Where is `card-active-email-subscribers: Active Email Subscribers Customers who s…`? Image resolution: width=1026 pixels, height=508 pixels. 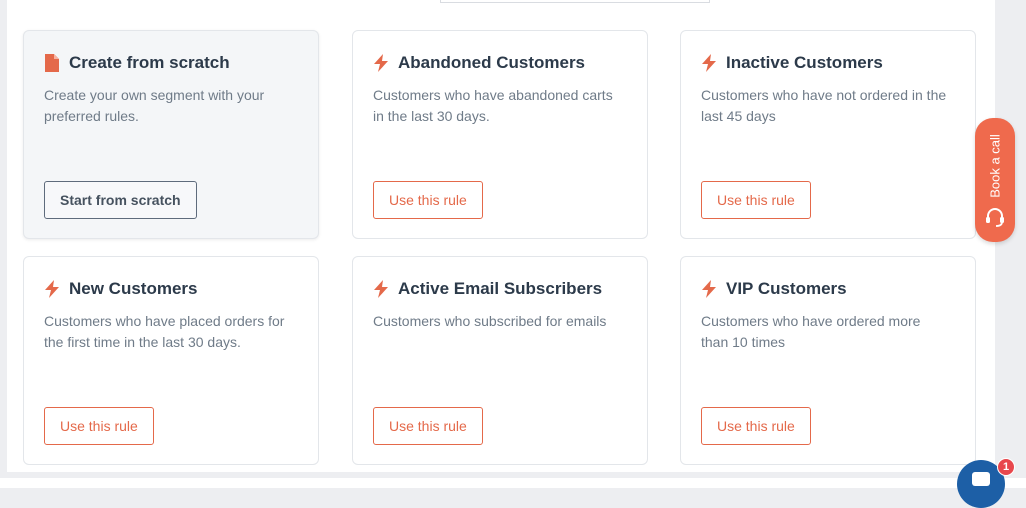
card-active-email-subscribers: Active Email Subscribers Customers who s… is located at coordinates (500, 360).